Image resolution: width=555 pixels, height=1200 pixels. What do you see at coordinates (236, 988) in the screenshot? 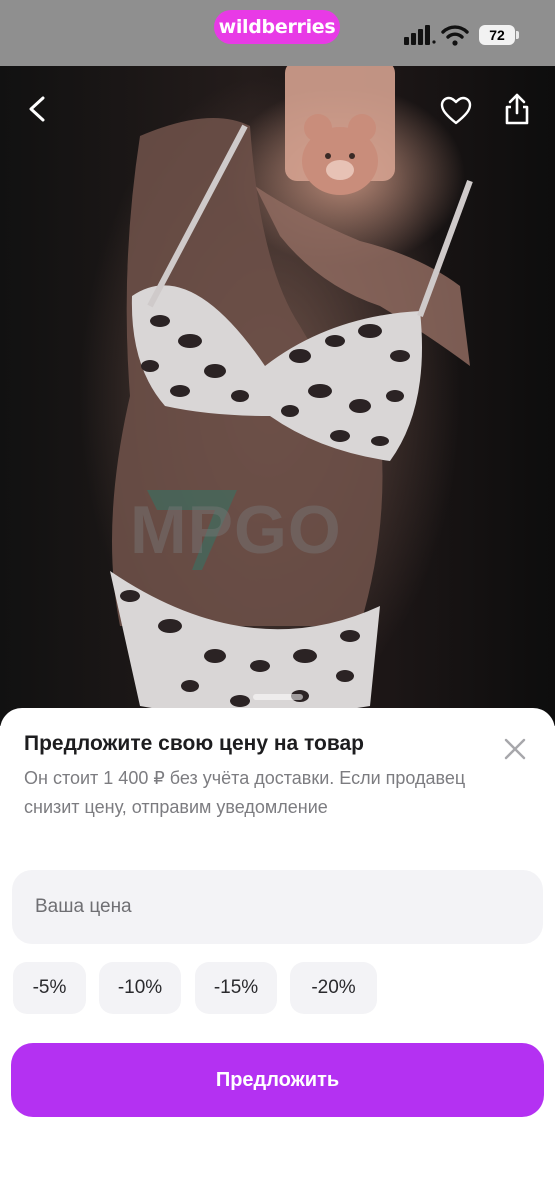
I see `discount-chip-15: -15%` at bounding box center [236, 988].